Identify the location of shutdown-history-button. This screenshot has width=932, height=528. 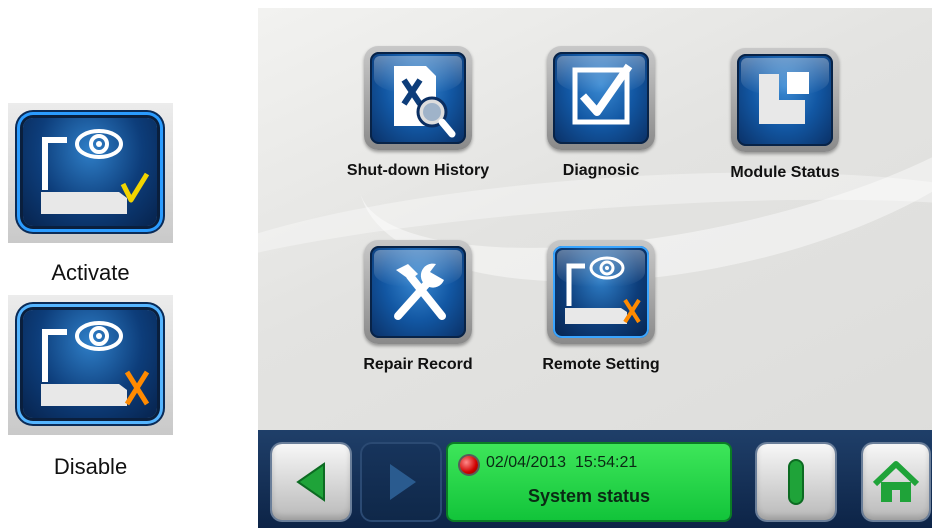
(418, 98).